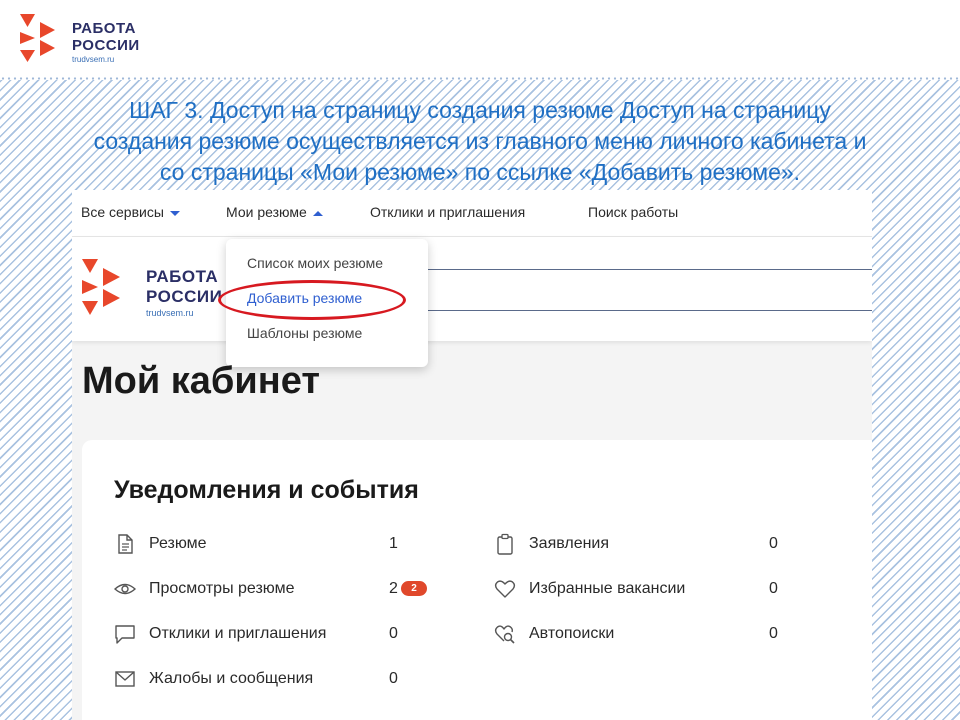 This screenshot has width=960, height=720. What do you see at coordinates (414, 588) in the screenshot?
I see `new-count-badge: 2` at bounding box center [414, 588].